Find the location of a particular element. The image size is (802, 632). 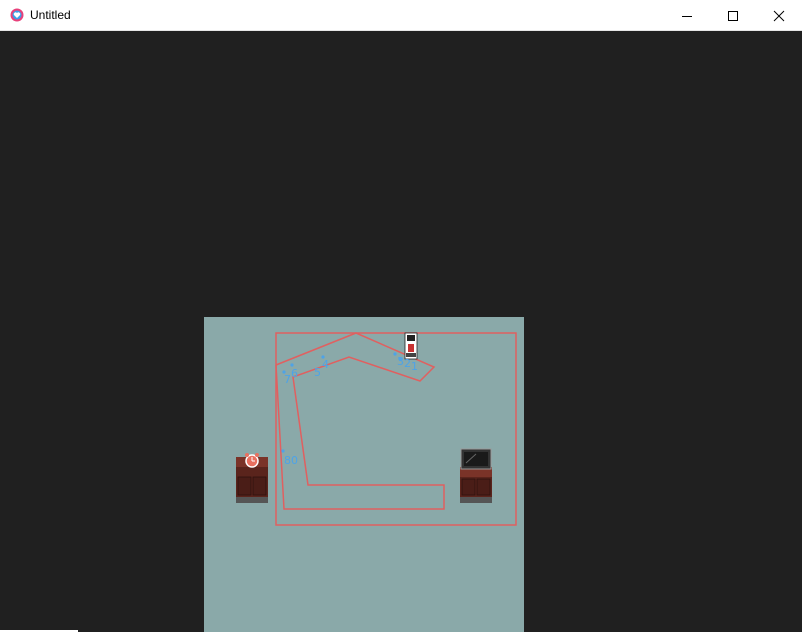

minimize-button is located at coordinates (687, 15).